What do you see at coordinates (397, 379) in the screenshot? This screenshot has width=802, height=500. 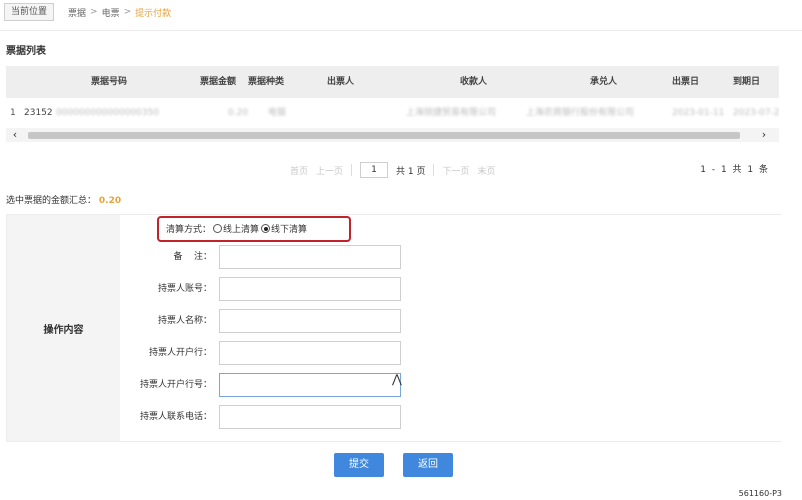 I see `text-cursor-icon: ⋀` at bounding box center [397, 379].